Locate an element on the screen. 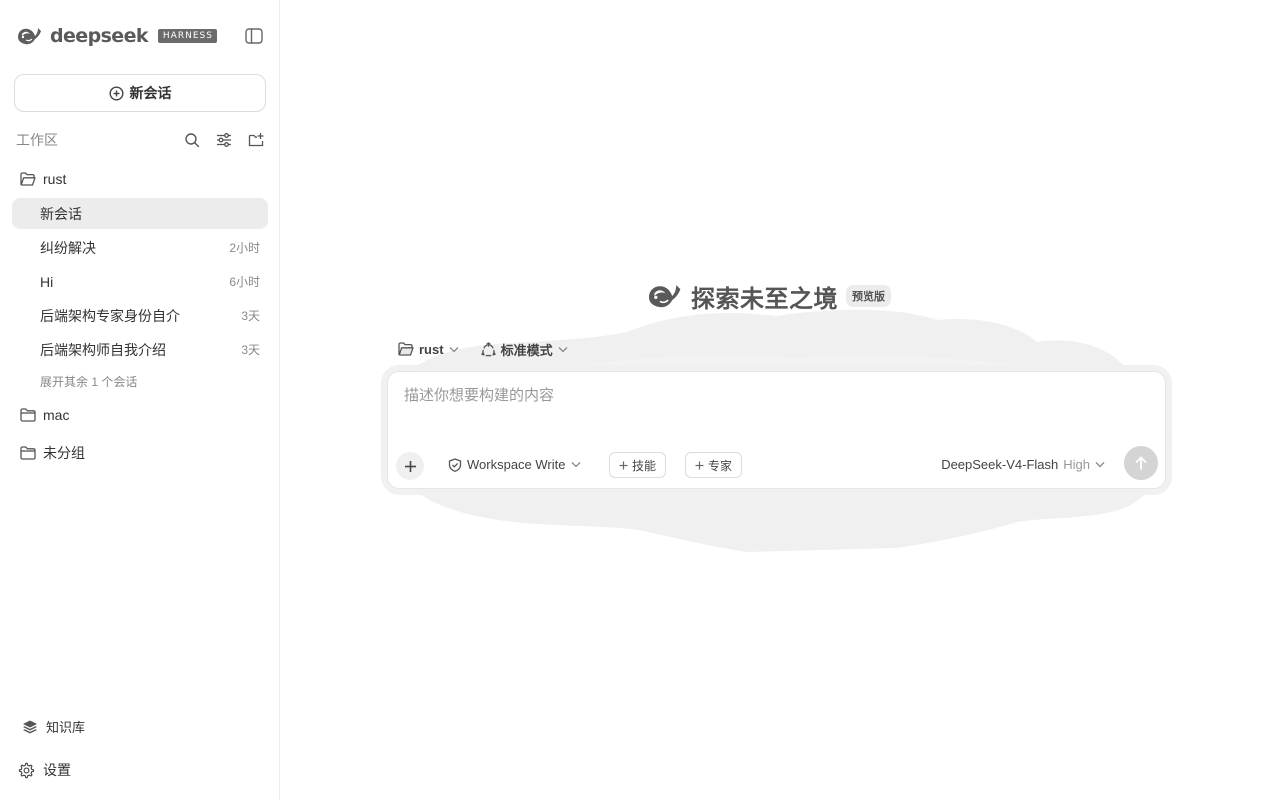 The width and height of the screenshot is (1280, 800). folder-plus-icon is located at coordinates (256, 140).